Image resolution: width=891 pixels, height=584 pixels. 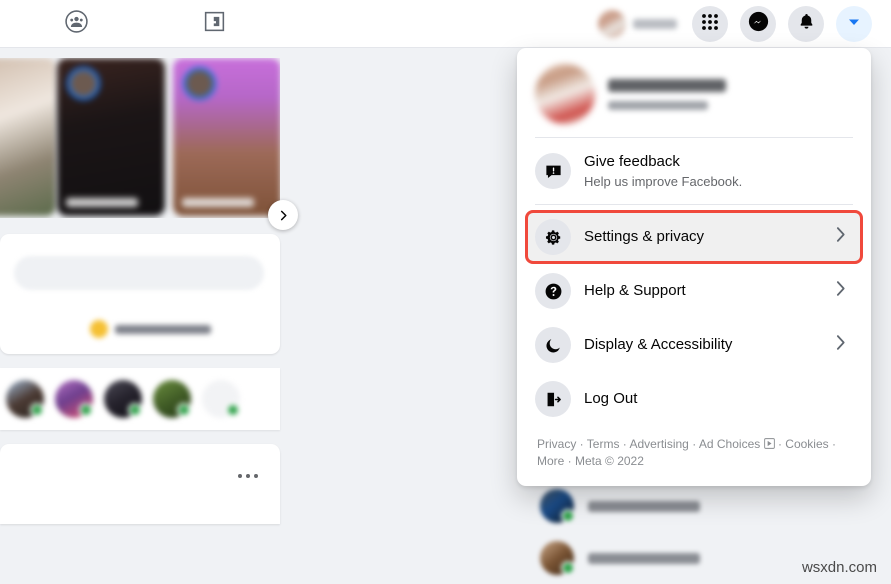 I want to click on footer-link-ad-choices: Ad Choices, so click(x=729, y=444).